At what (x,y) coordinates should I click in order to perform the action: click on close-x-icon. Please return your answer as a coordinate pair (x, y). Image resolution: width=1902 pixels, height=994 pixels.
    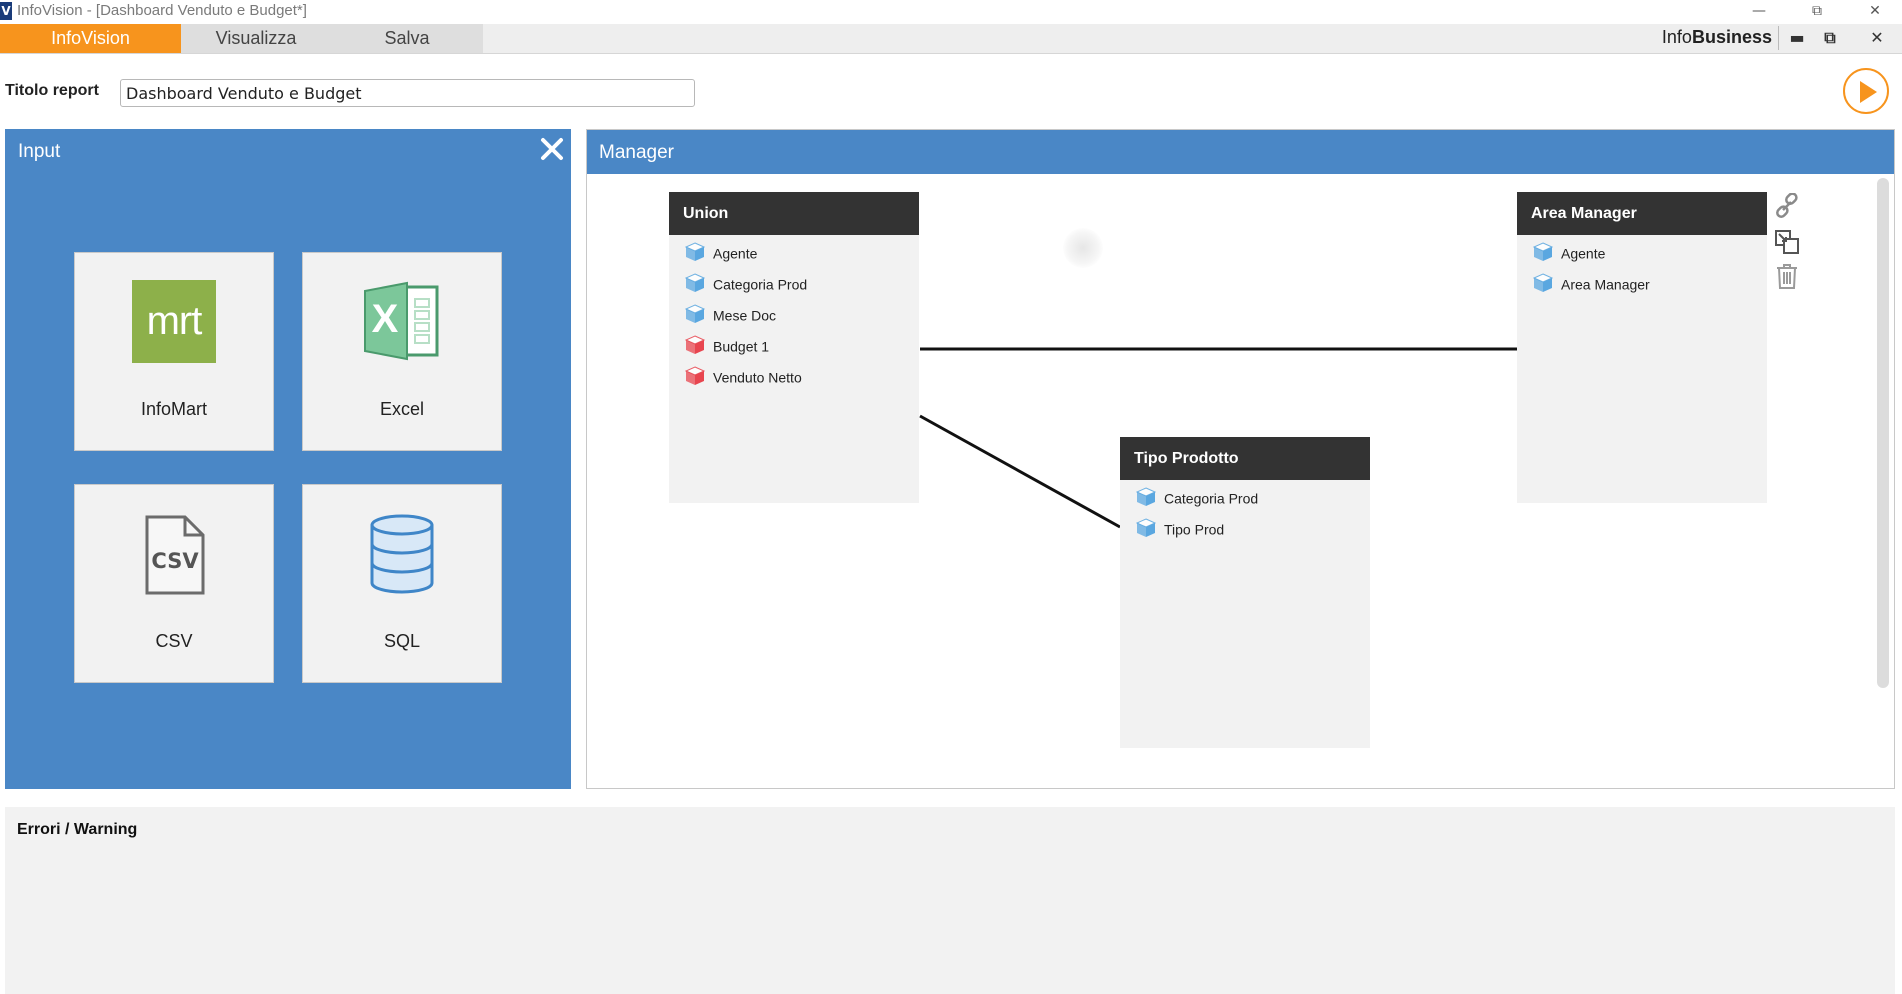
    Looking at the image, I should click on (552, 149).